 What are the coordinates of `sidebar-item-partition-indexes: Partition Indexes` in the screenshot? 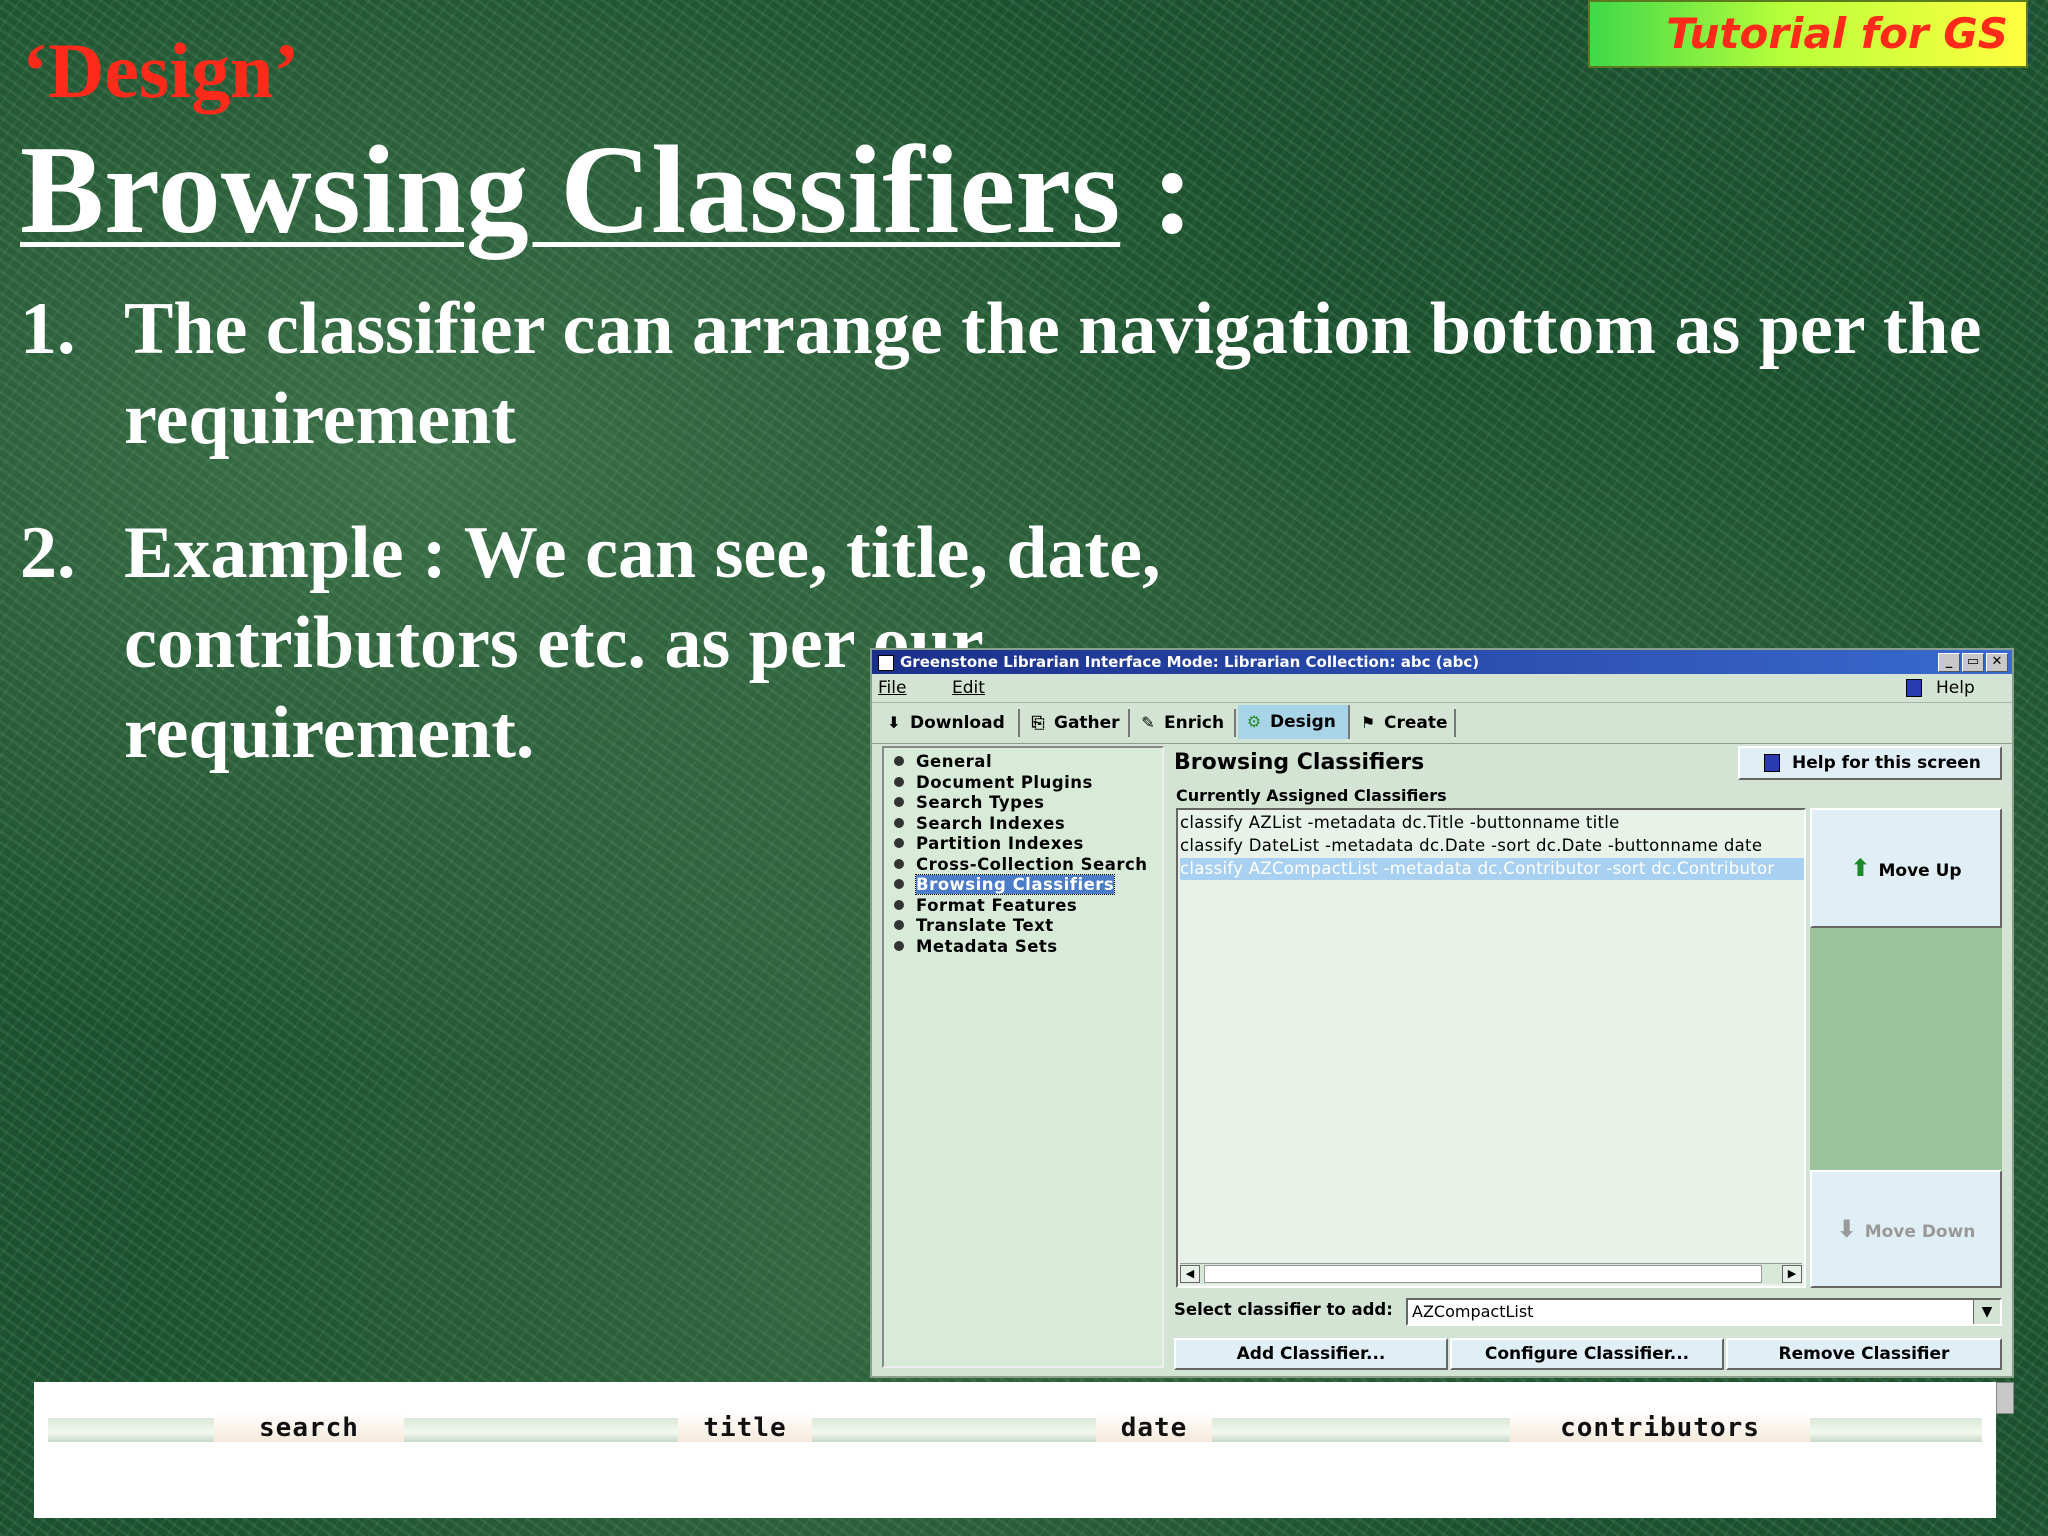 It's located at (989, 843).